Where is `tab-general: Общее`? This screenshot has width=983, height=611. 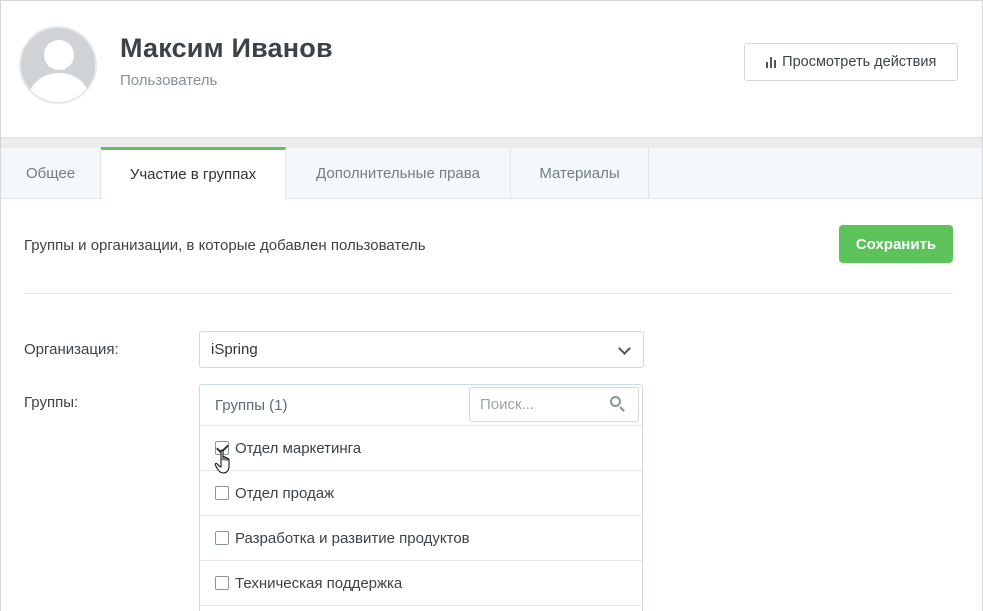
tab-general: Общее is located at coordinates (51, 173).